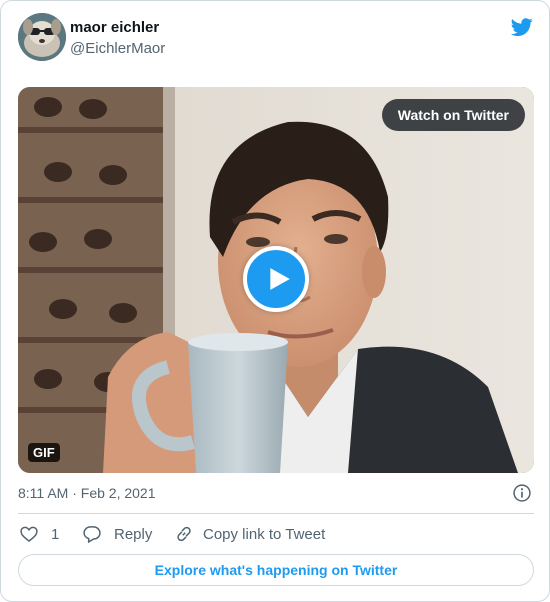  Describe the element at coordinates (29, 534) in the screenshot. I see `heart-icon` at that location.